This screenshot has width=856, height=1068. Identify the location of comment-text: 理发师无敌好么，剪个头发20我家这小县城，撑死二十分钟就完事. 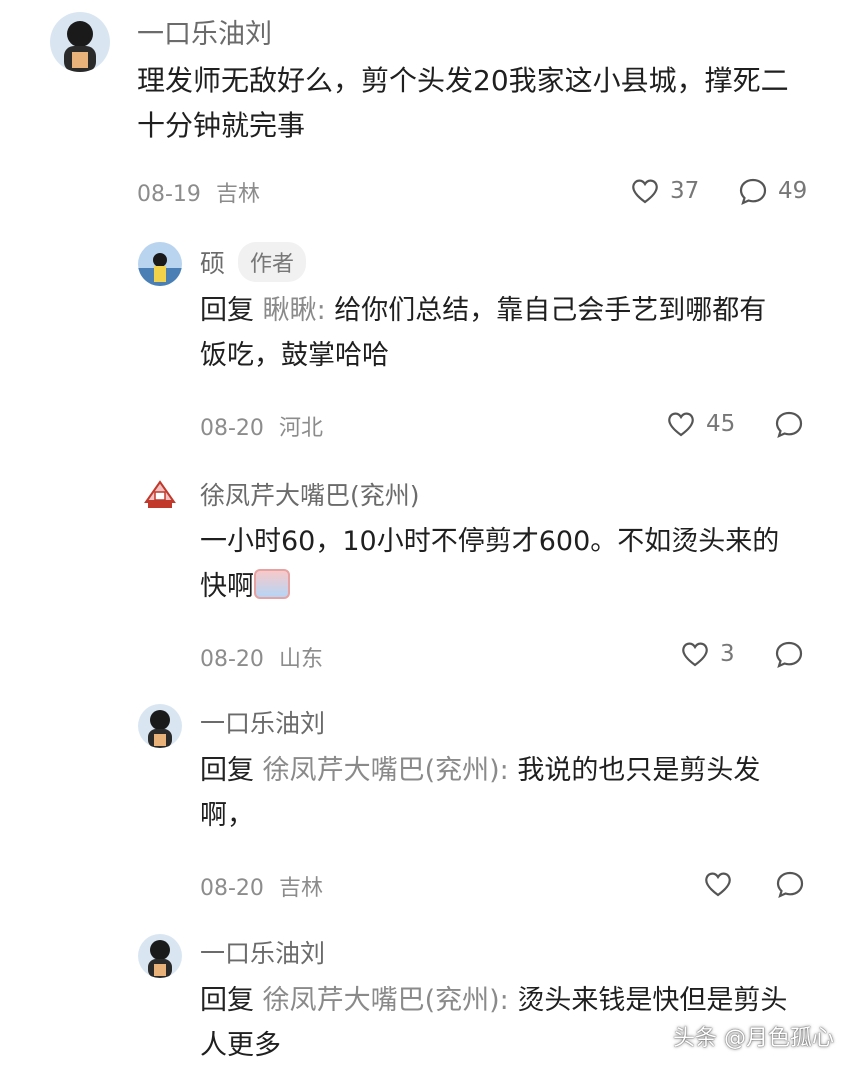
(463, 103).